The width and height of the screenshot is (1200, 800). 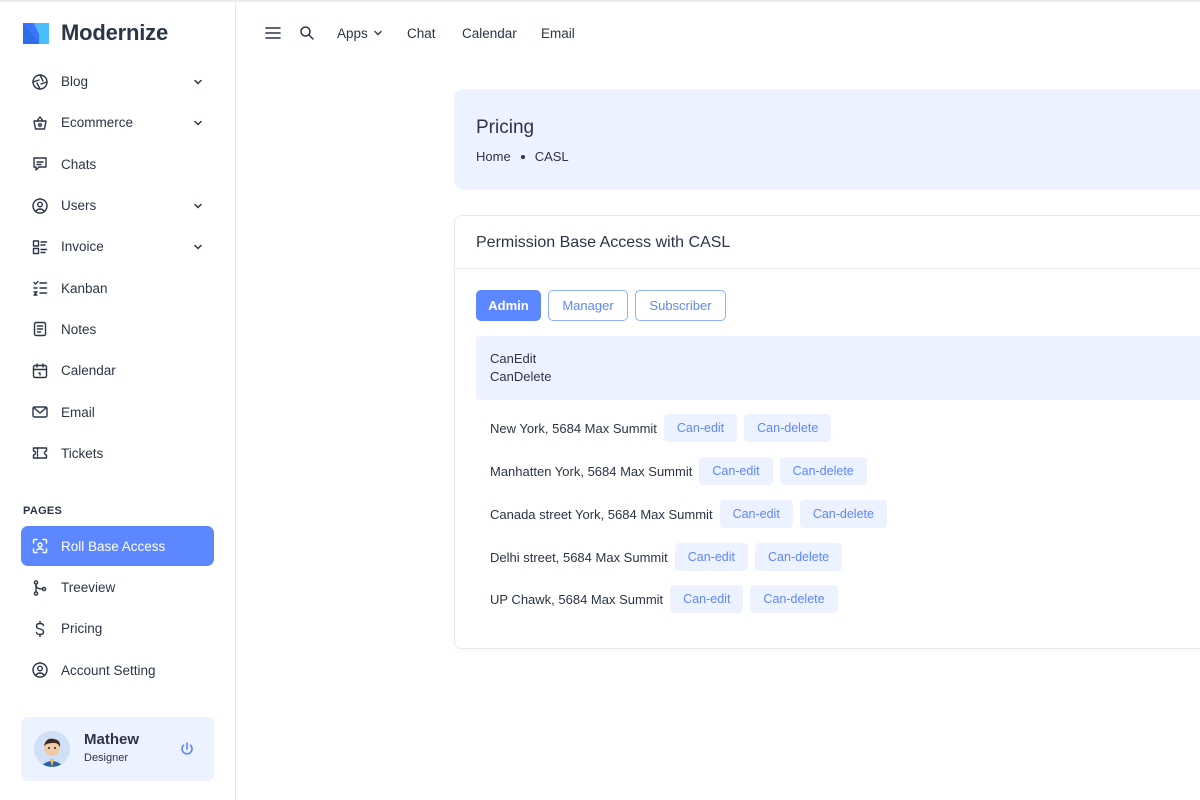 I want to click on sidebar-item-label: Invoice, so click(x=82, y=247).